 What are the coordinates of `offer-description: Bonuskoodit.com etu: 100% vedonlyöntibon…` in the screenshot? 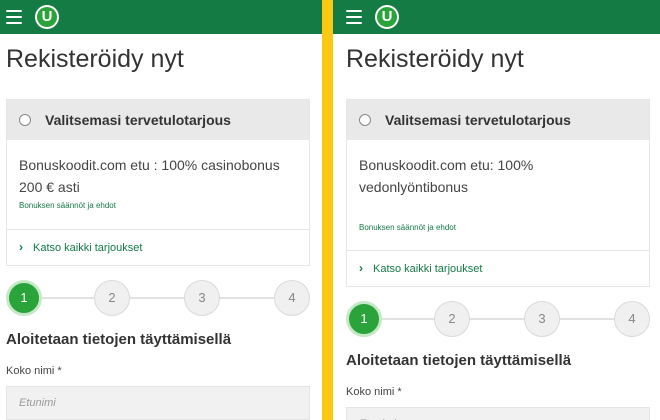 It's located at (446, 176).